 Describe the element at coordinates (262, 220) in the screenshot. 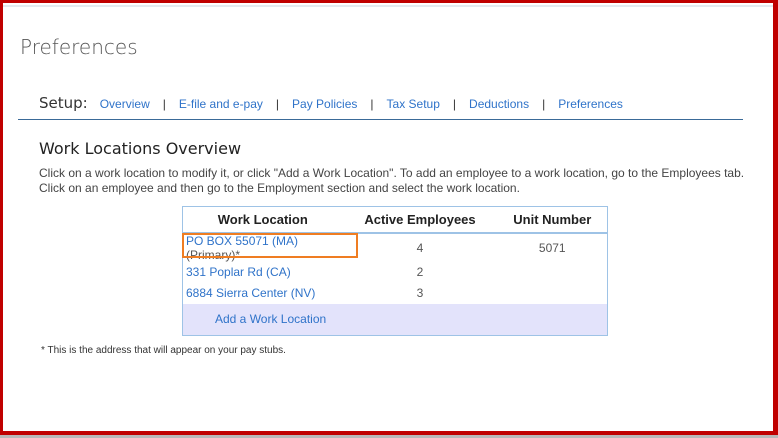

I see `header-work-location: Work Location` at that location.